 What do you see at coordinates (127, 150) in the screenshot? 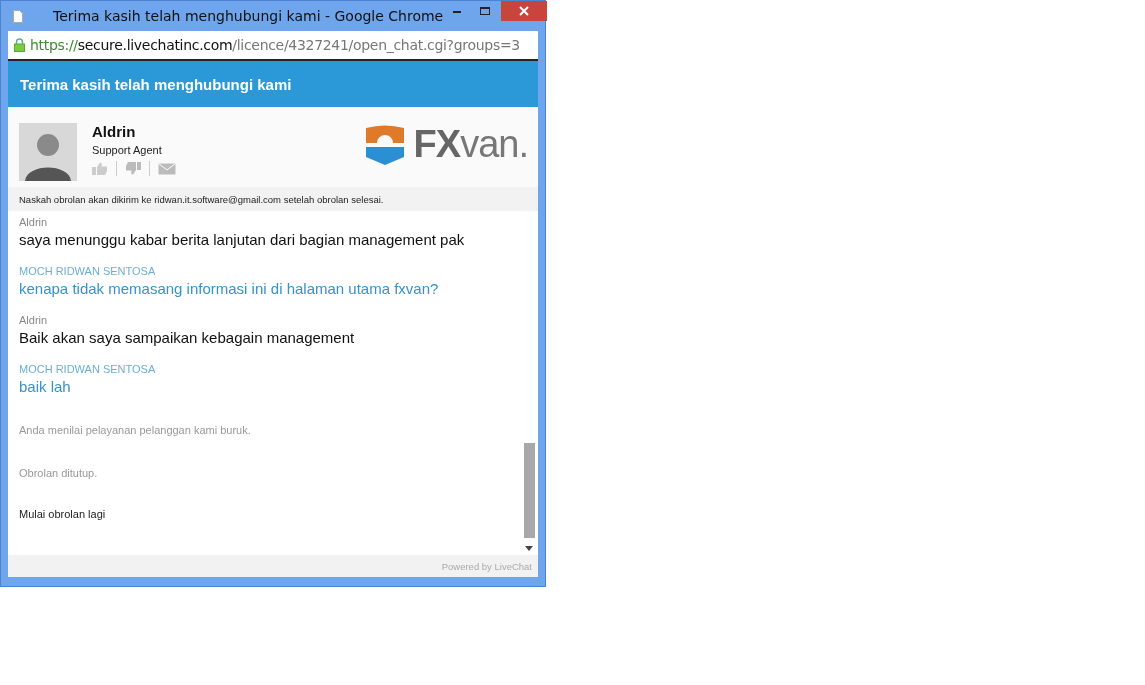
I see `agent-role: Support Agent` at bounding box center [127, 150].